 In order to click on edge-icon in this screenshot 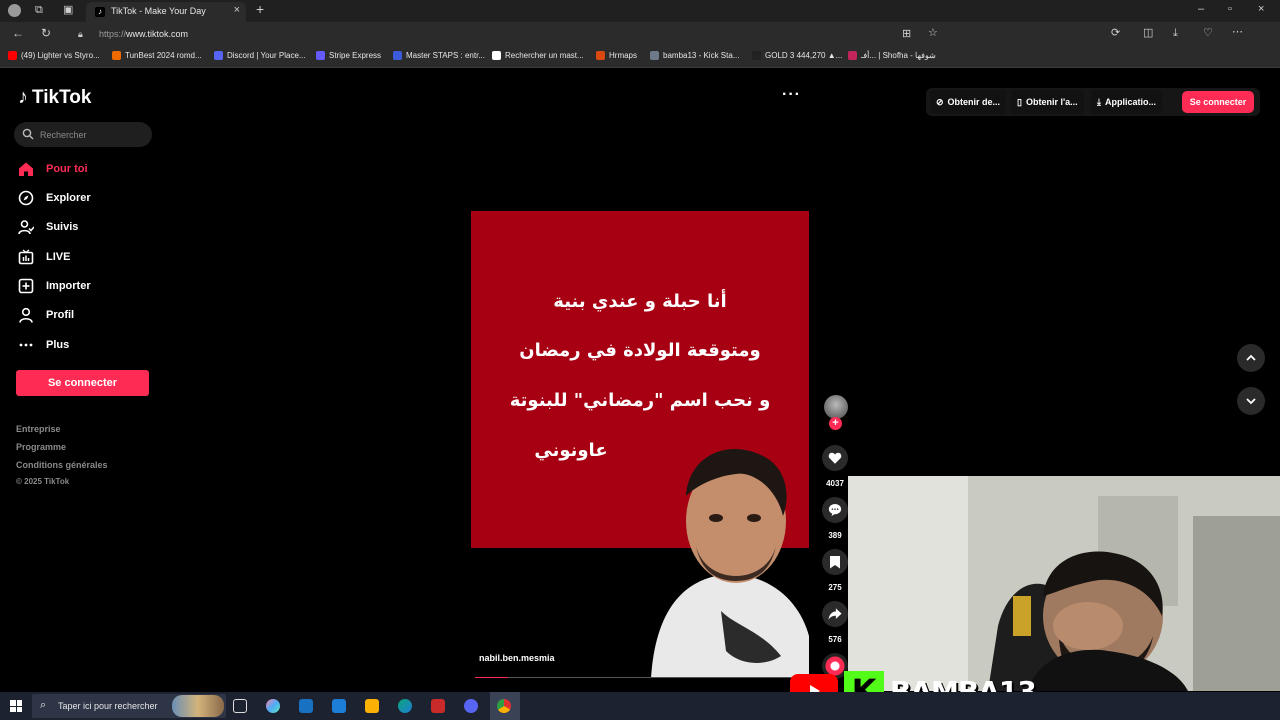, I will do `click(405, 706)`.